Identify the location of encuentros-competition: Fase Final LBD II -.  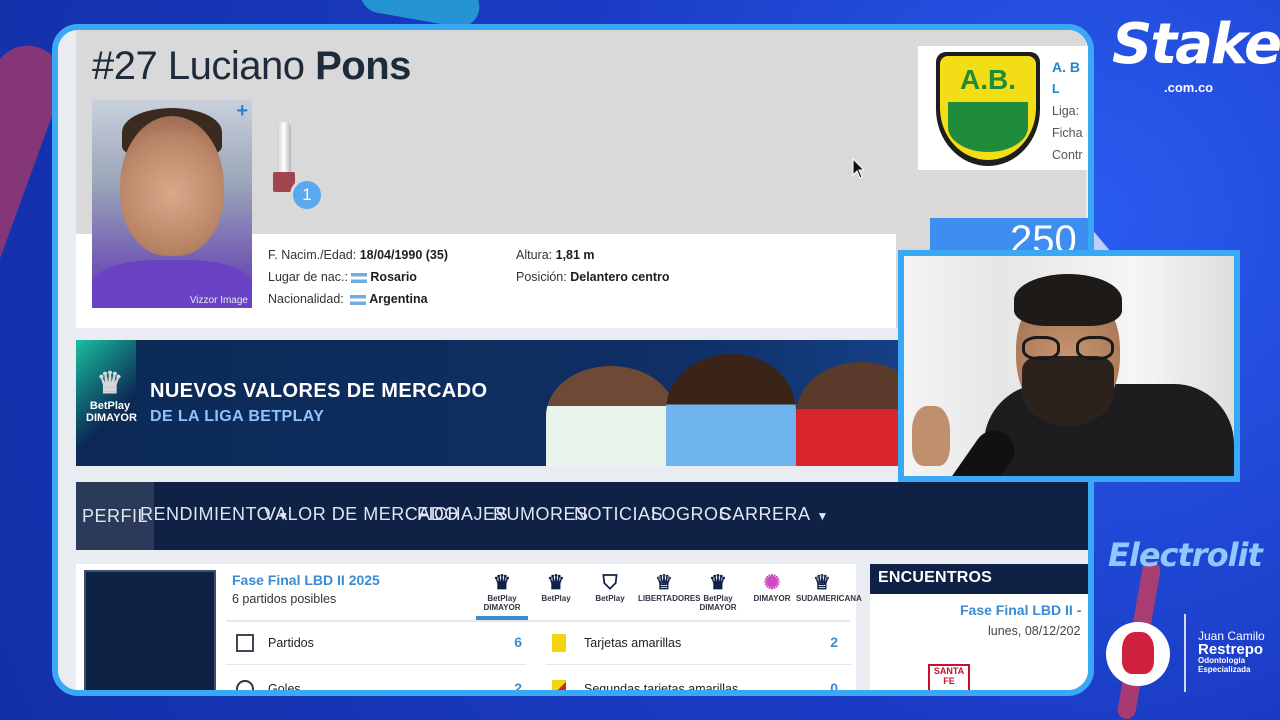
(1020, 610).